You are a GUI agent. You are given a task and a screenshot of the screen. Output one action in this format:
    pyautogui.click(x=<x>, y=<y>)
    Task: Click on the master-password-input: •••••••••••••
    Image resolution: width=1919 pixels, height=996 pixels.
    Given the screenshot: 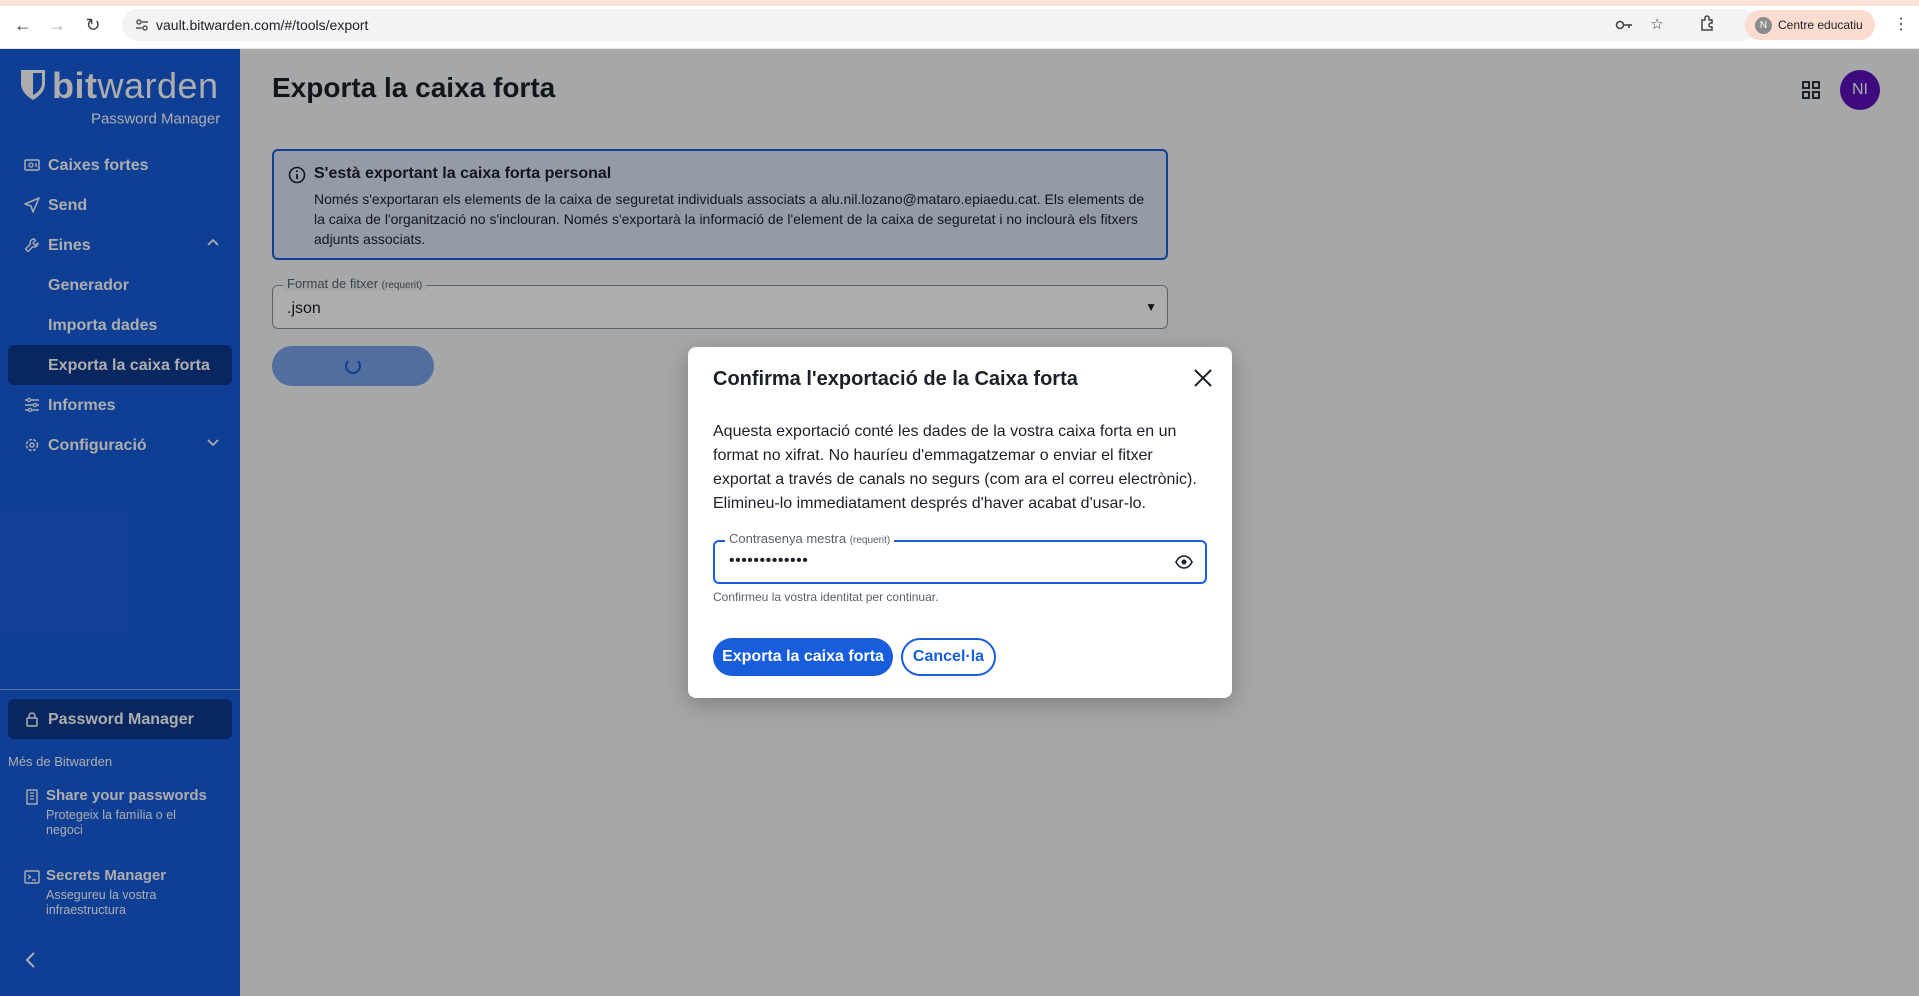 What is the action you would take?
    pyautogui.click(x=768, y=561)
    